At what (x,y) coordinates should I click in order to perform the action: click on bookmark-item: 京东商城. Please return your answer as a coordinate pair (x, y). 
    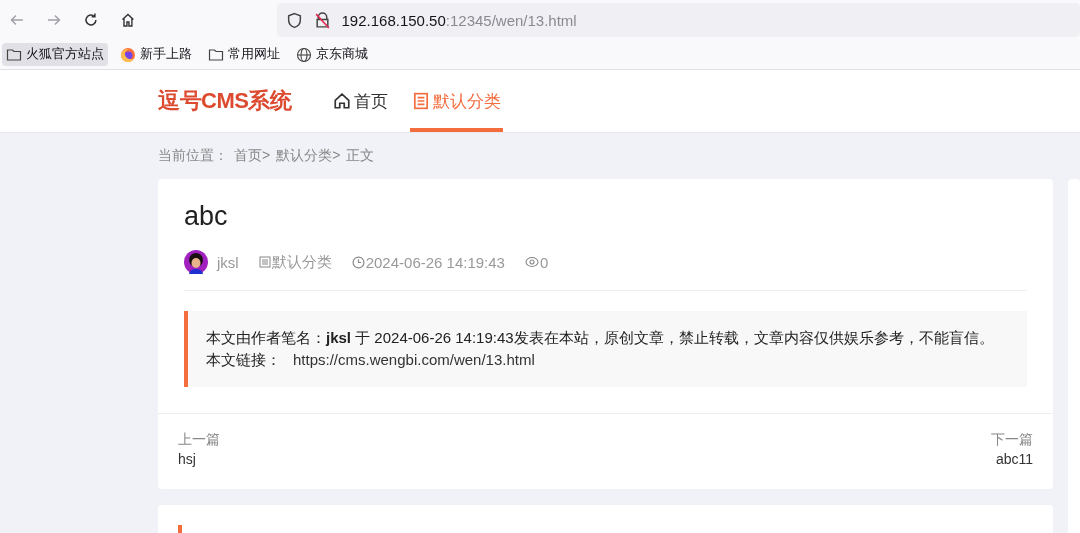
    Looking at the image, I should click on (332, 54).